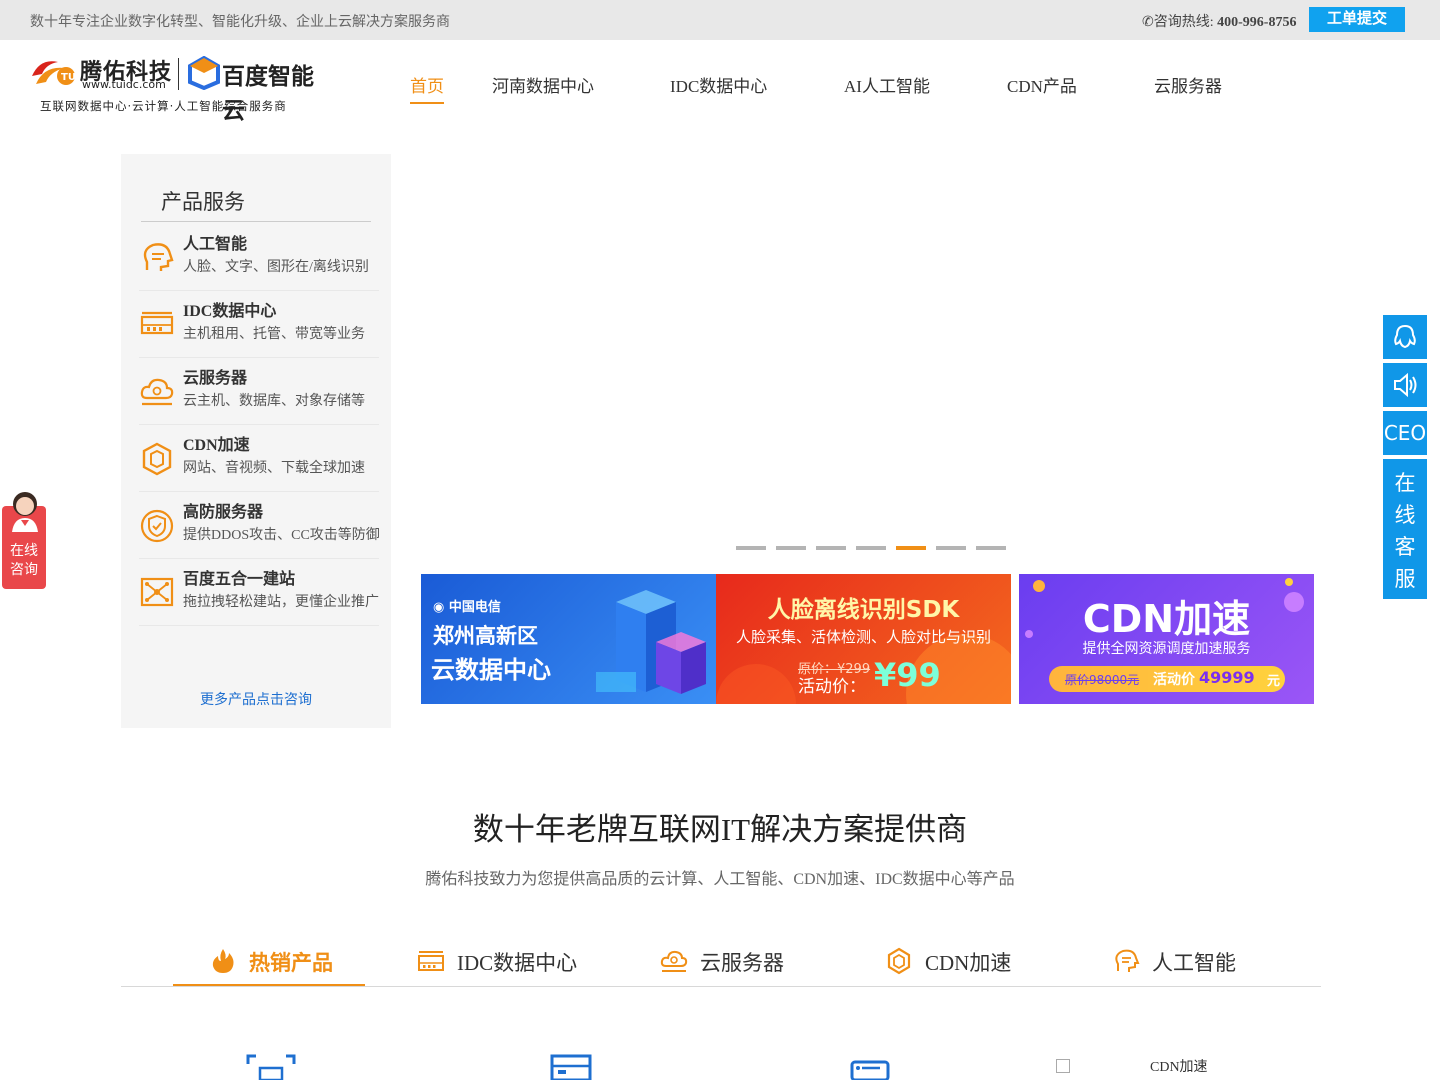 This screenshot has height=1080, width=1440. Describe the element at coordinates (256, 699) in the screenshot. I see `more-products-link: 更多产品点击咨询` at that location.